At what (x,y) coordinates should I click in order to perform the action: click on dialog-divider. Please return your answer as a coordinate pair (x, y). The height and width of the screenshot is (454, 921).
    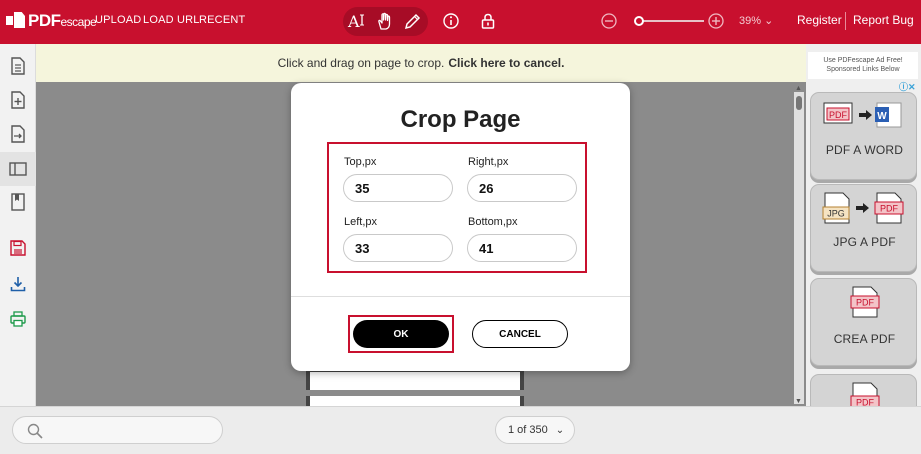
    Looking at the image, I should click on (460, 296).